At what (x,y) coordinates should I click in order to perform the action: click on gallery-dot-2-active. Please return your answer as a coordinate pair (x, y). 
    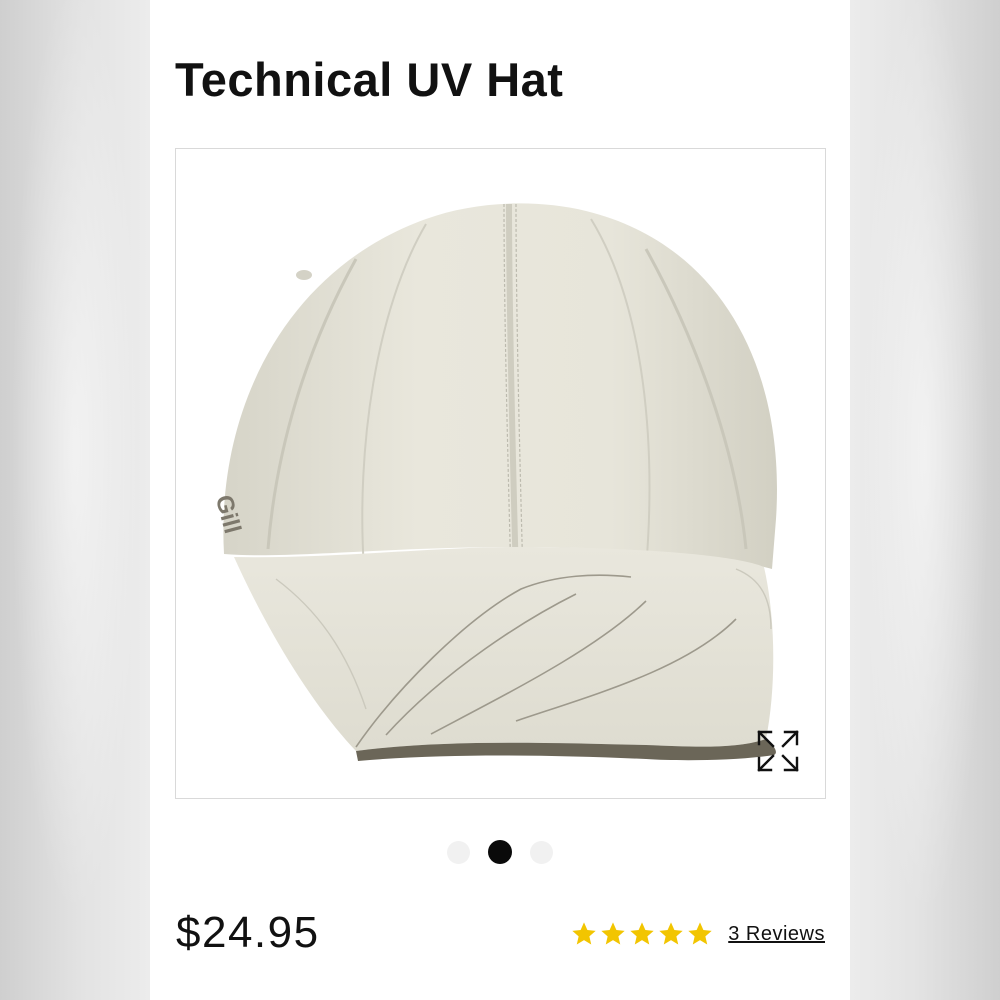
    Looking at the image, I should click on (500, 852).